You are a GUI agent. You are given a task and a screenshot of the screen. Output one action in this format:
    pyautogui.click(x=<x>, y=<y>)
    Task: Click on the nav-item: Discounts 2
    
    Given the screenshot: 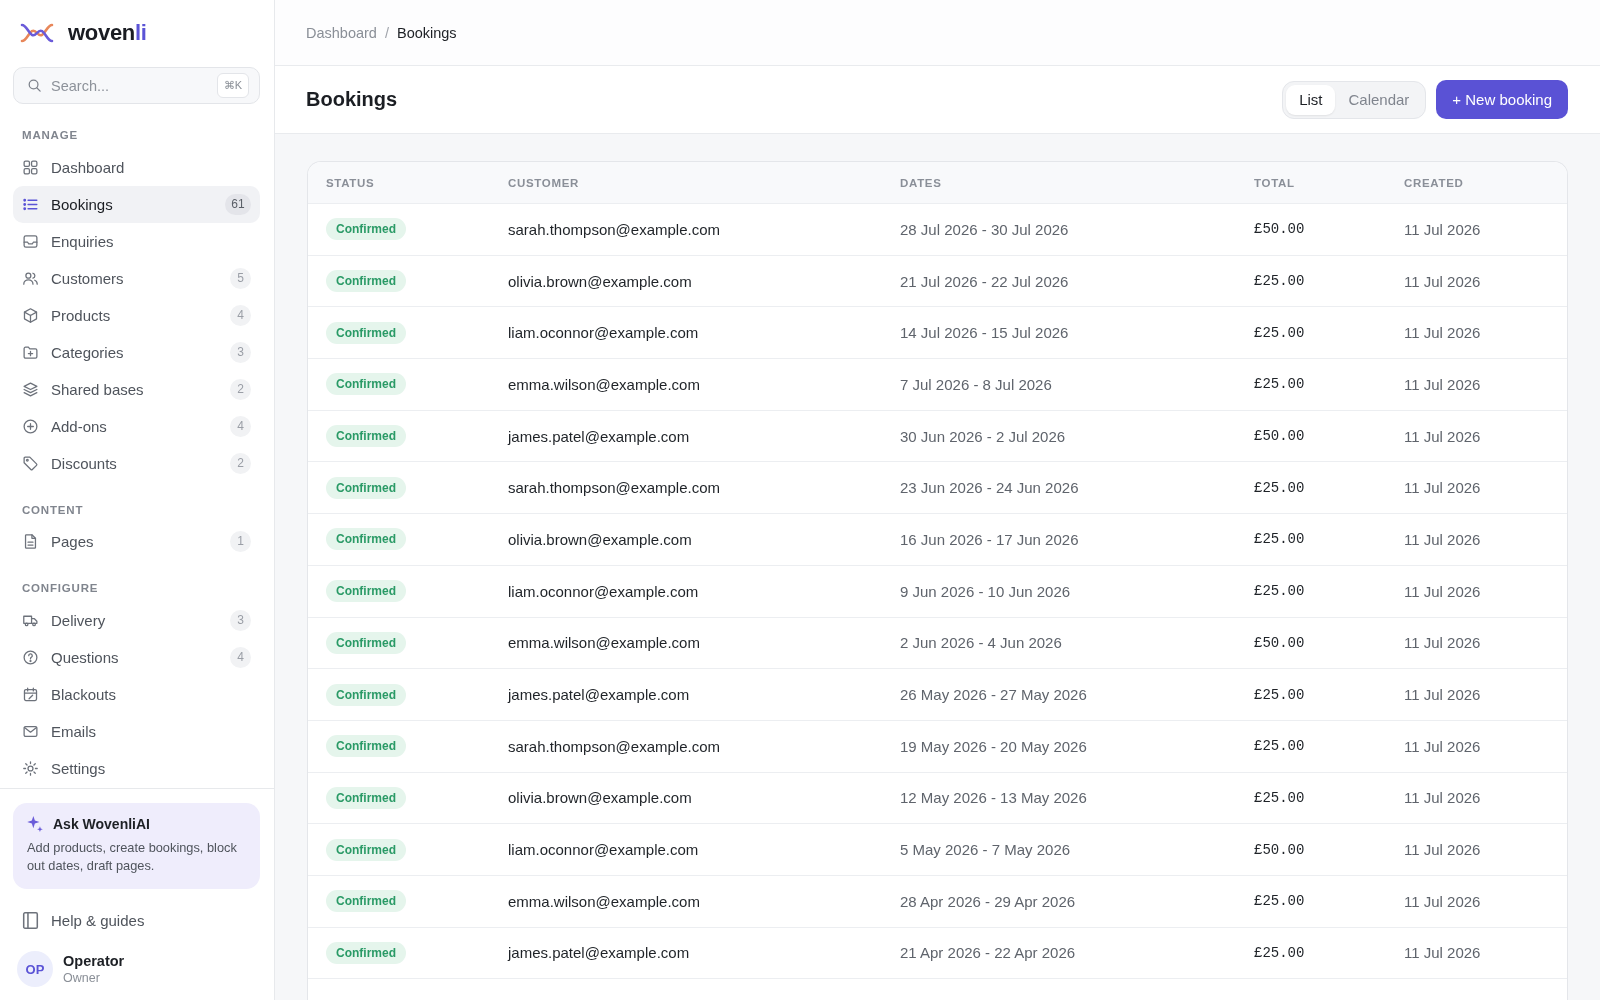 What is the action you would take?
    pyautogui.click(x=136, y=463)
    